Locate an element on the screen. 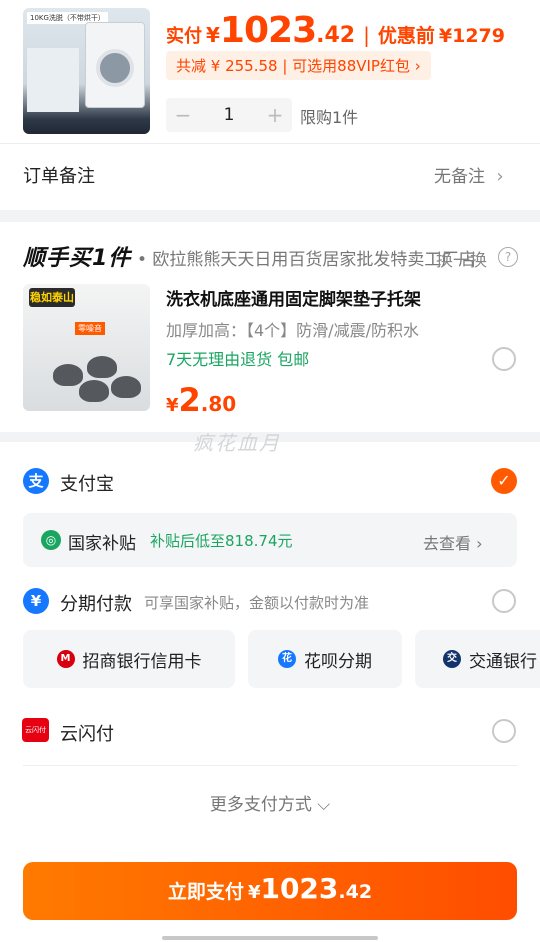 The height and width of the screenshot is (942, 540). huabei-logo-icon: 花 is located at coordinates (287, 659).